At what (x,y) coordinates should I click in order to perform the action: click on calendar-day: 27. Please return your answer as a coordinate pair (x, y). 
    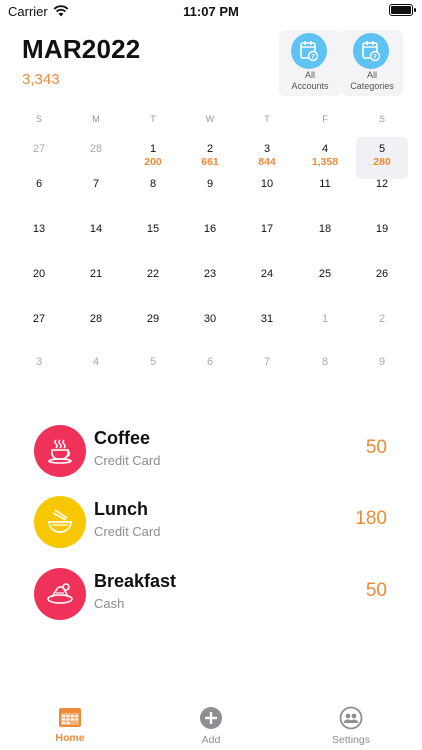
    Looking at the image, I should click on (39, 328).